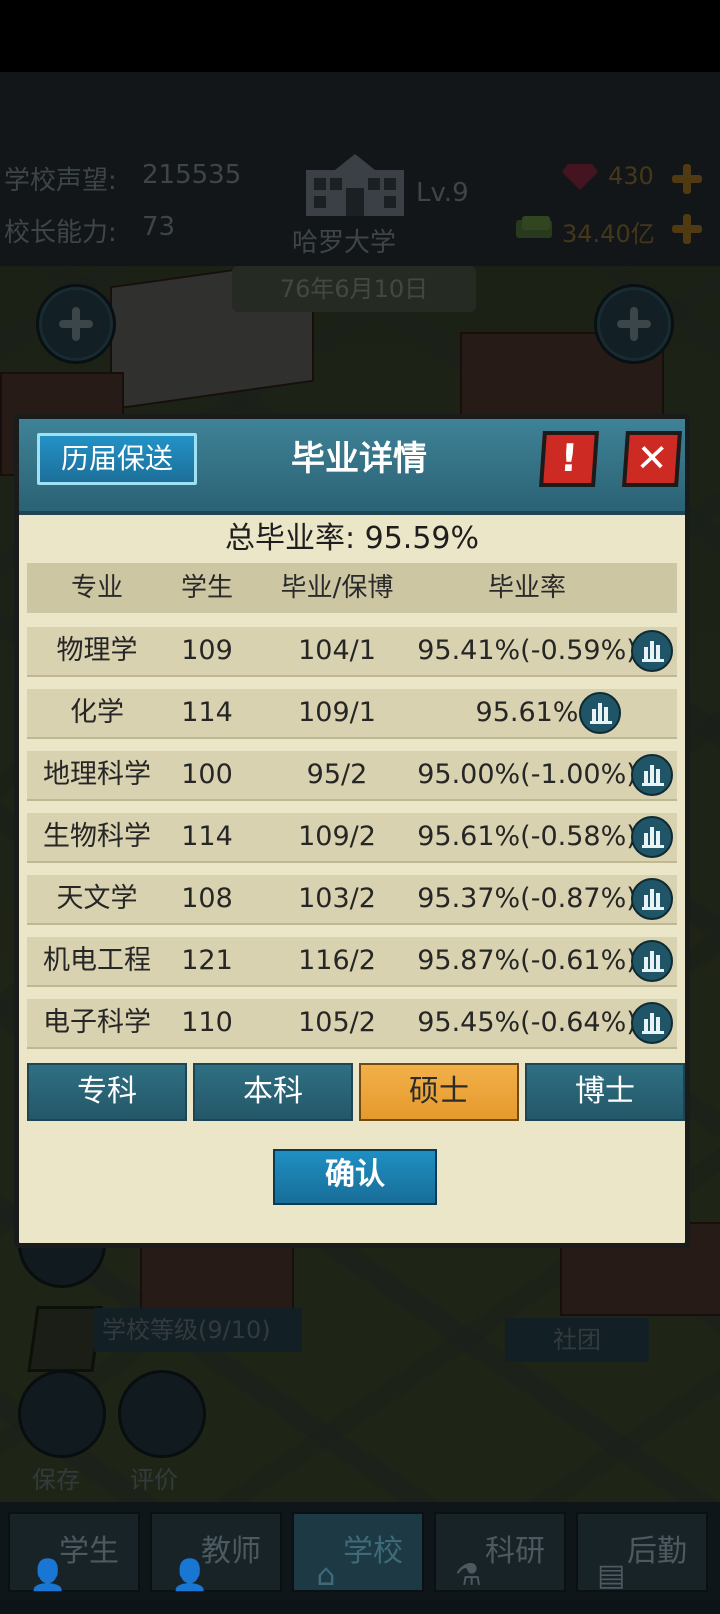 This screenshot has height=1614, width=720. Describe the element at coordinates (358, 1552) in the screenshot. I see `nav-school: ⌂学校` at that location.